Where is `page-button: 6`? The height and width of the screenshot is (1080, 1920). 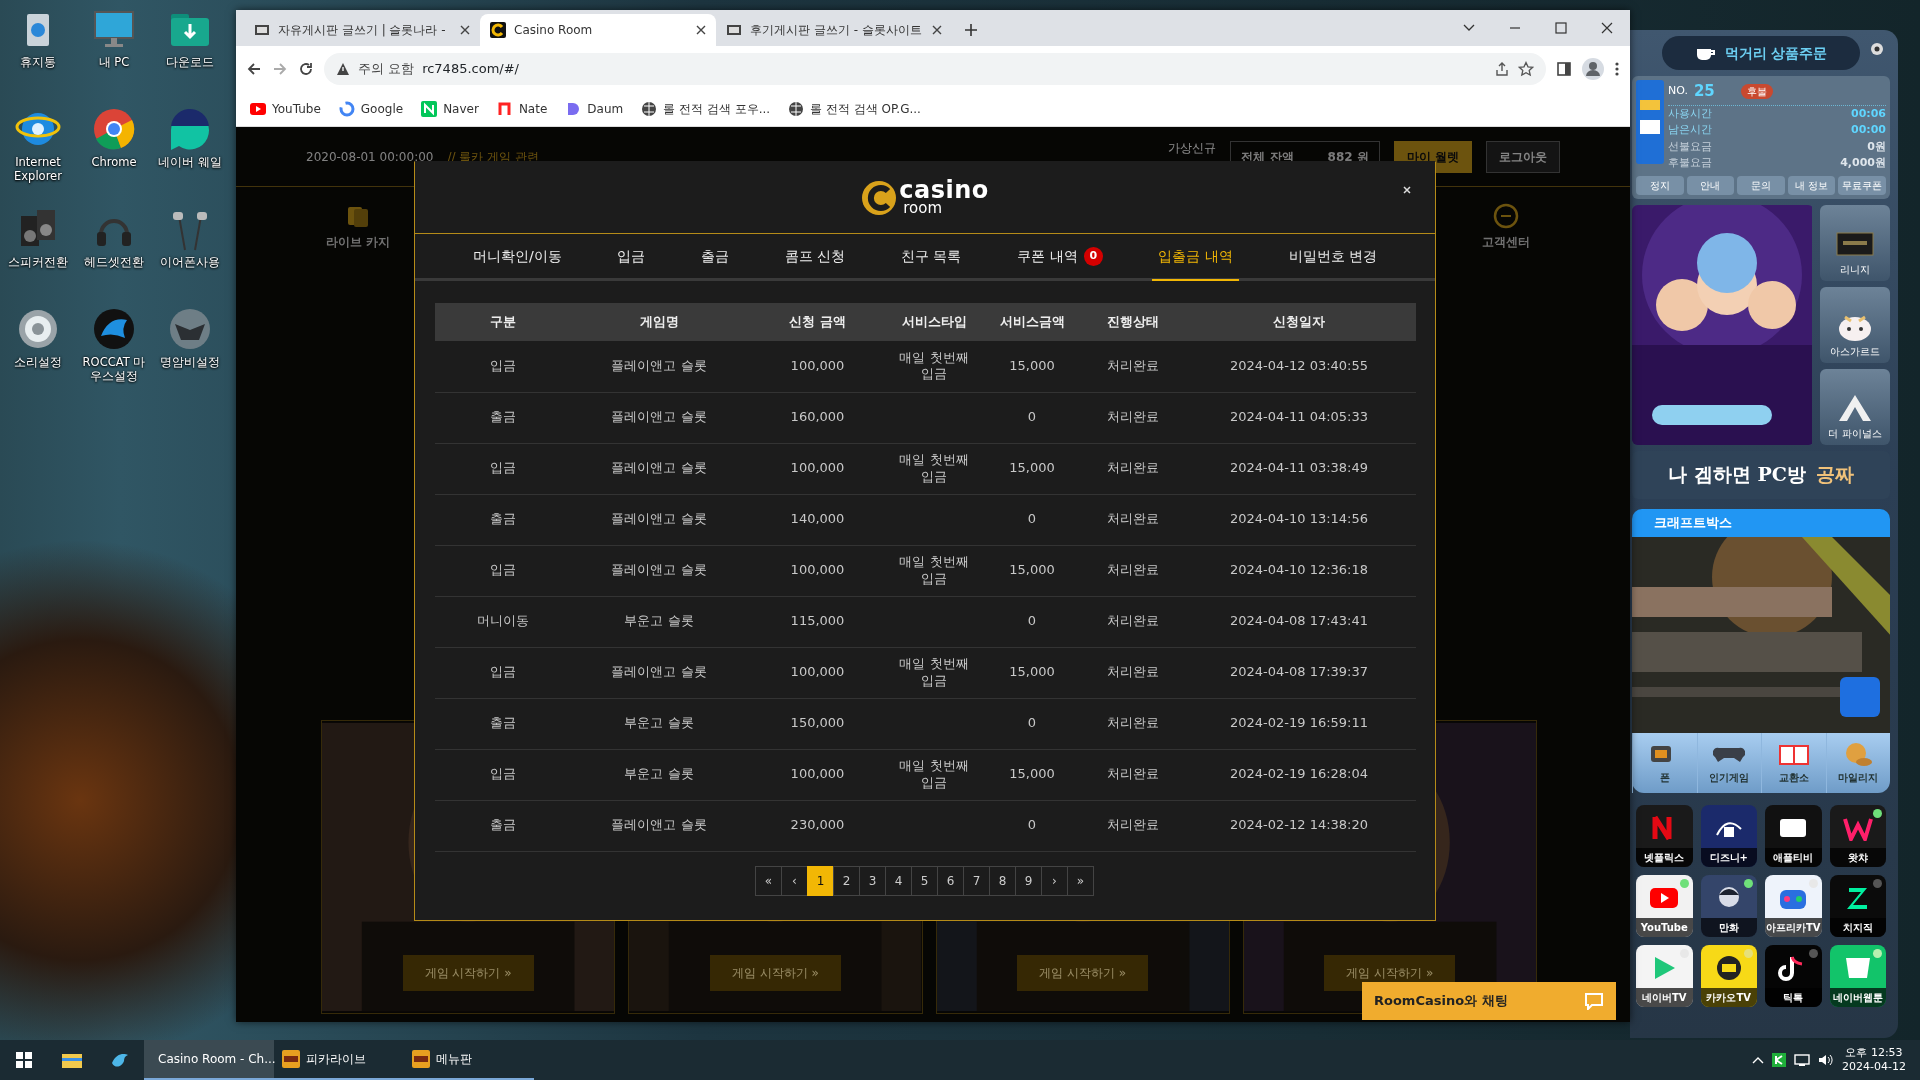
page-button: 6 is located at coordinates (950, 880).